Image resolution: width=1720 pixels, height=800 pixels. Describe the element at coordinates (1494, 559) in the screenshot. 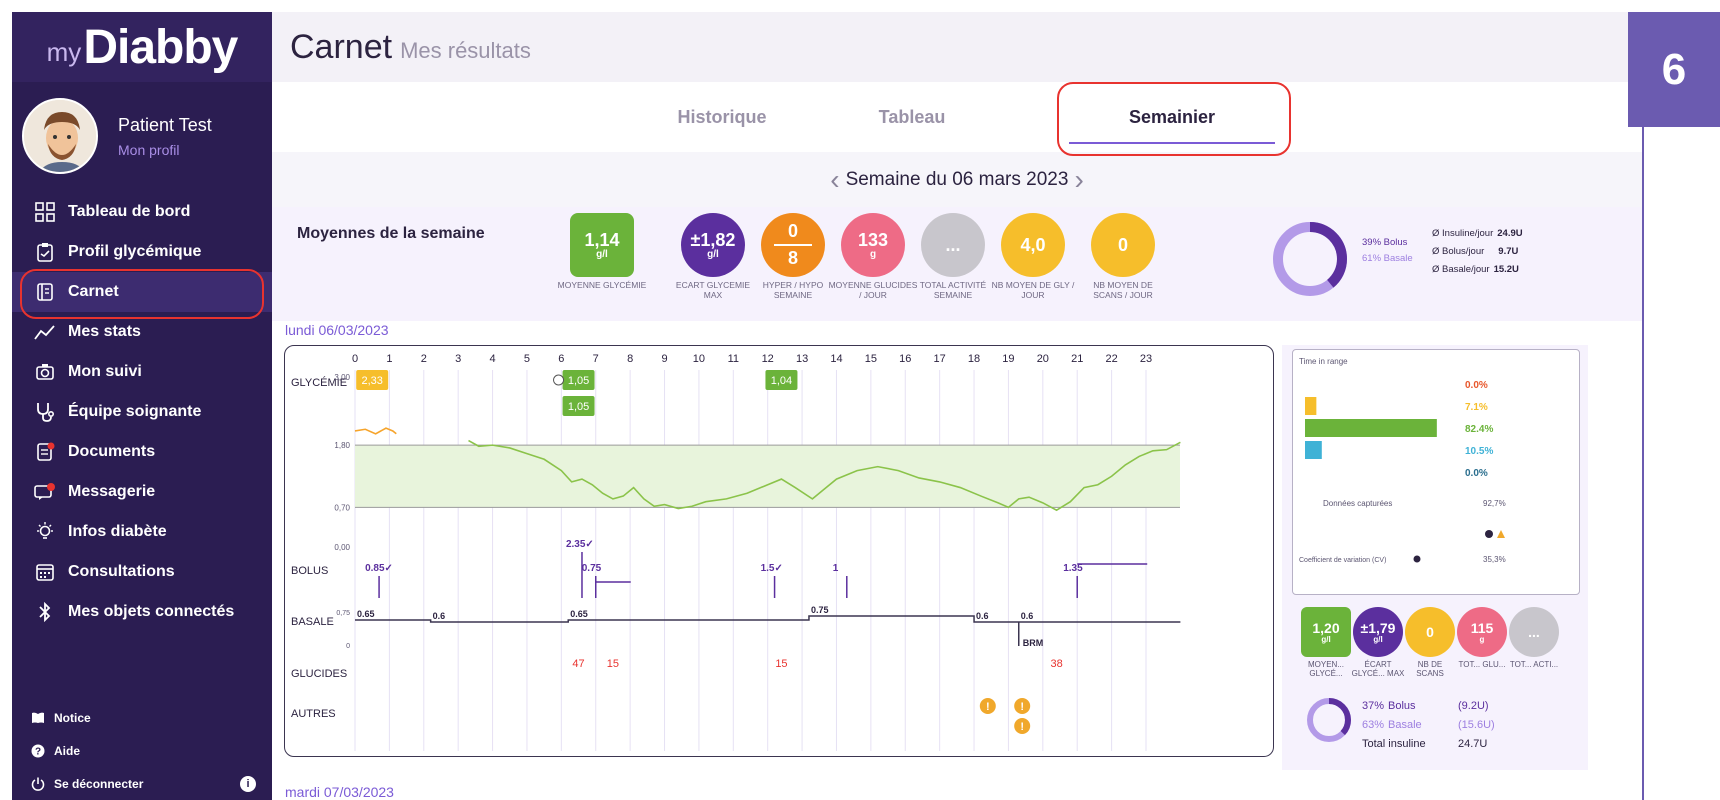

I see `cv-value: 35,3%` at that location.